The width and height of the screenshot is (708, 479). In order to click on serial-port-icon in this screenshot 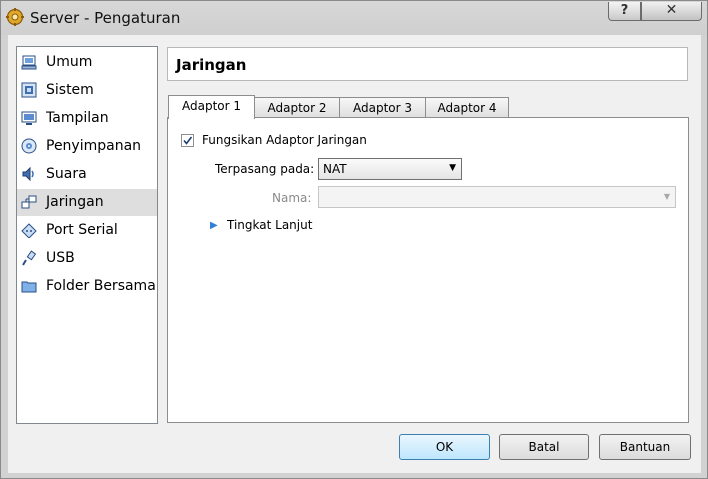, I will do `click(29, 230)`.